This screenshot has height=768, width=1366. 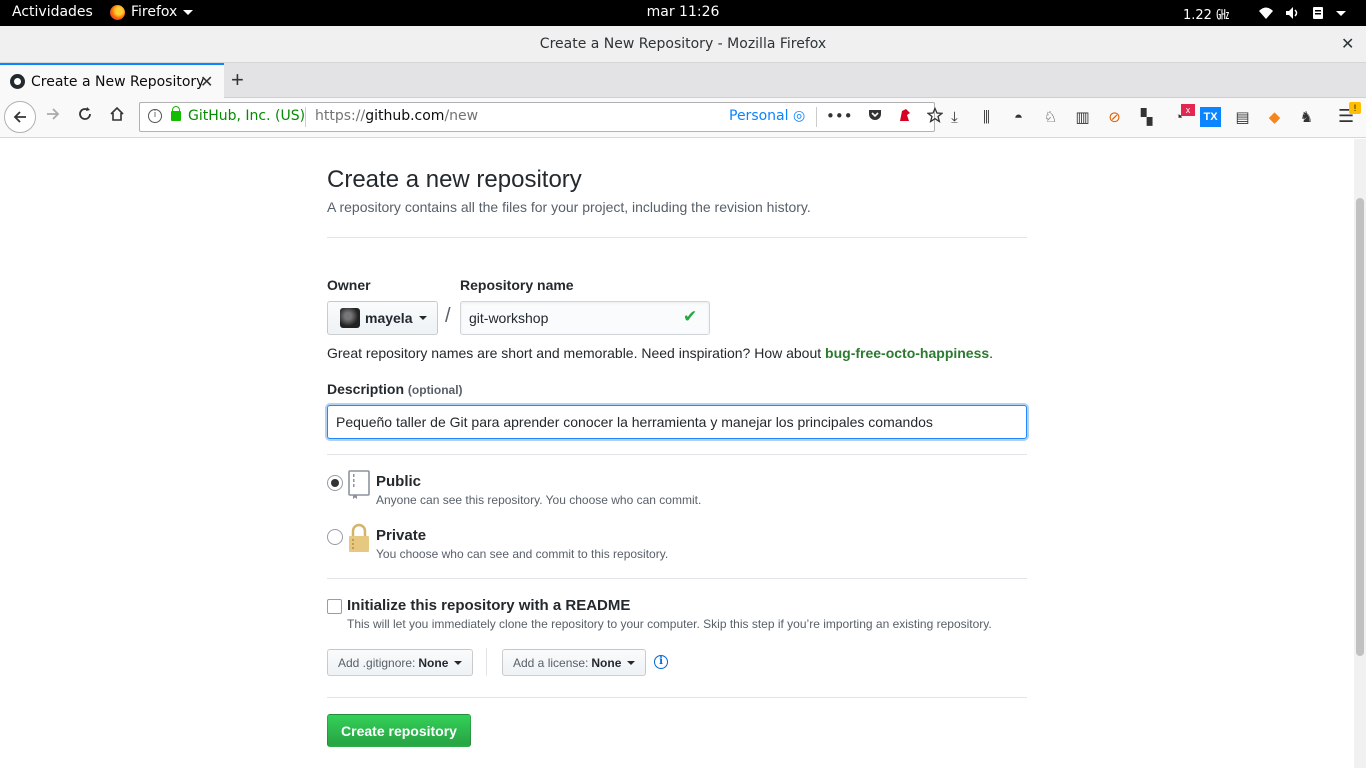 What do you see at coordinates (839, 116) in the screenshot?
I see `page-actions-menu-button: •••` at bounding box center [839, 116].